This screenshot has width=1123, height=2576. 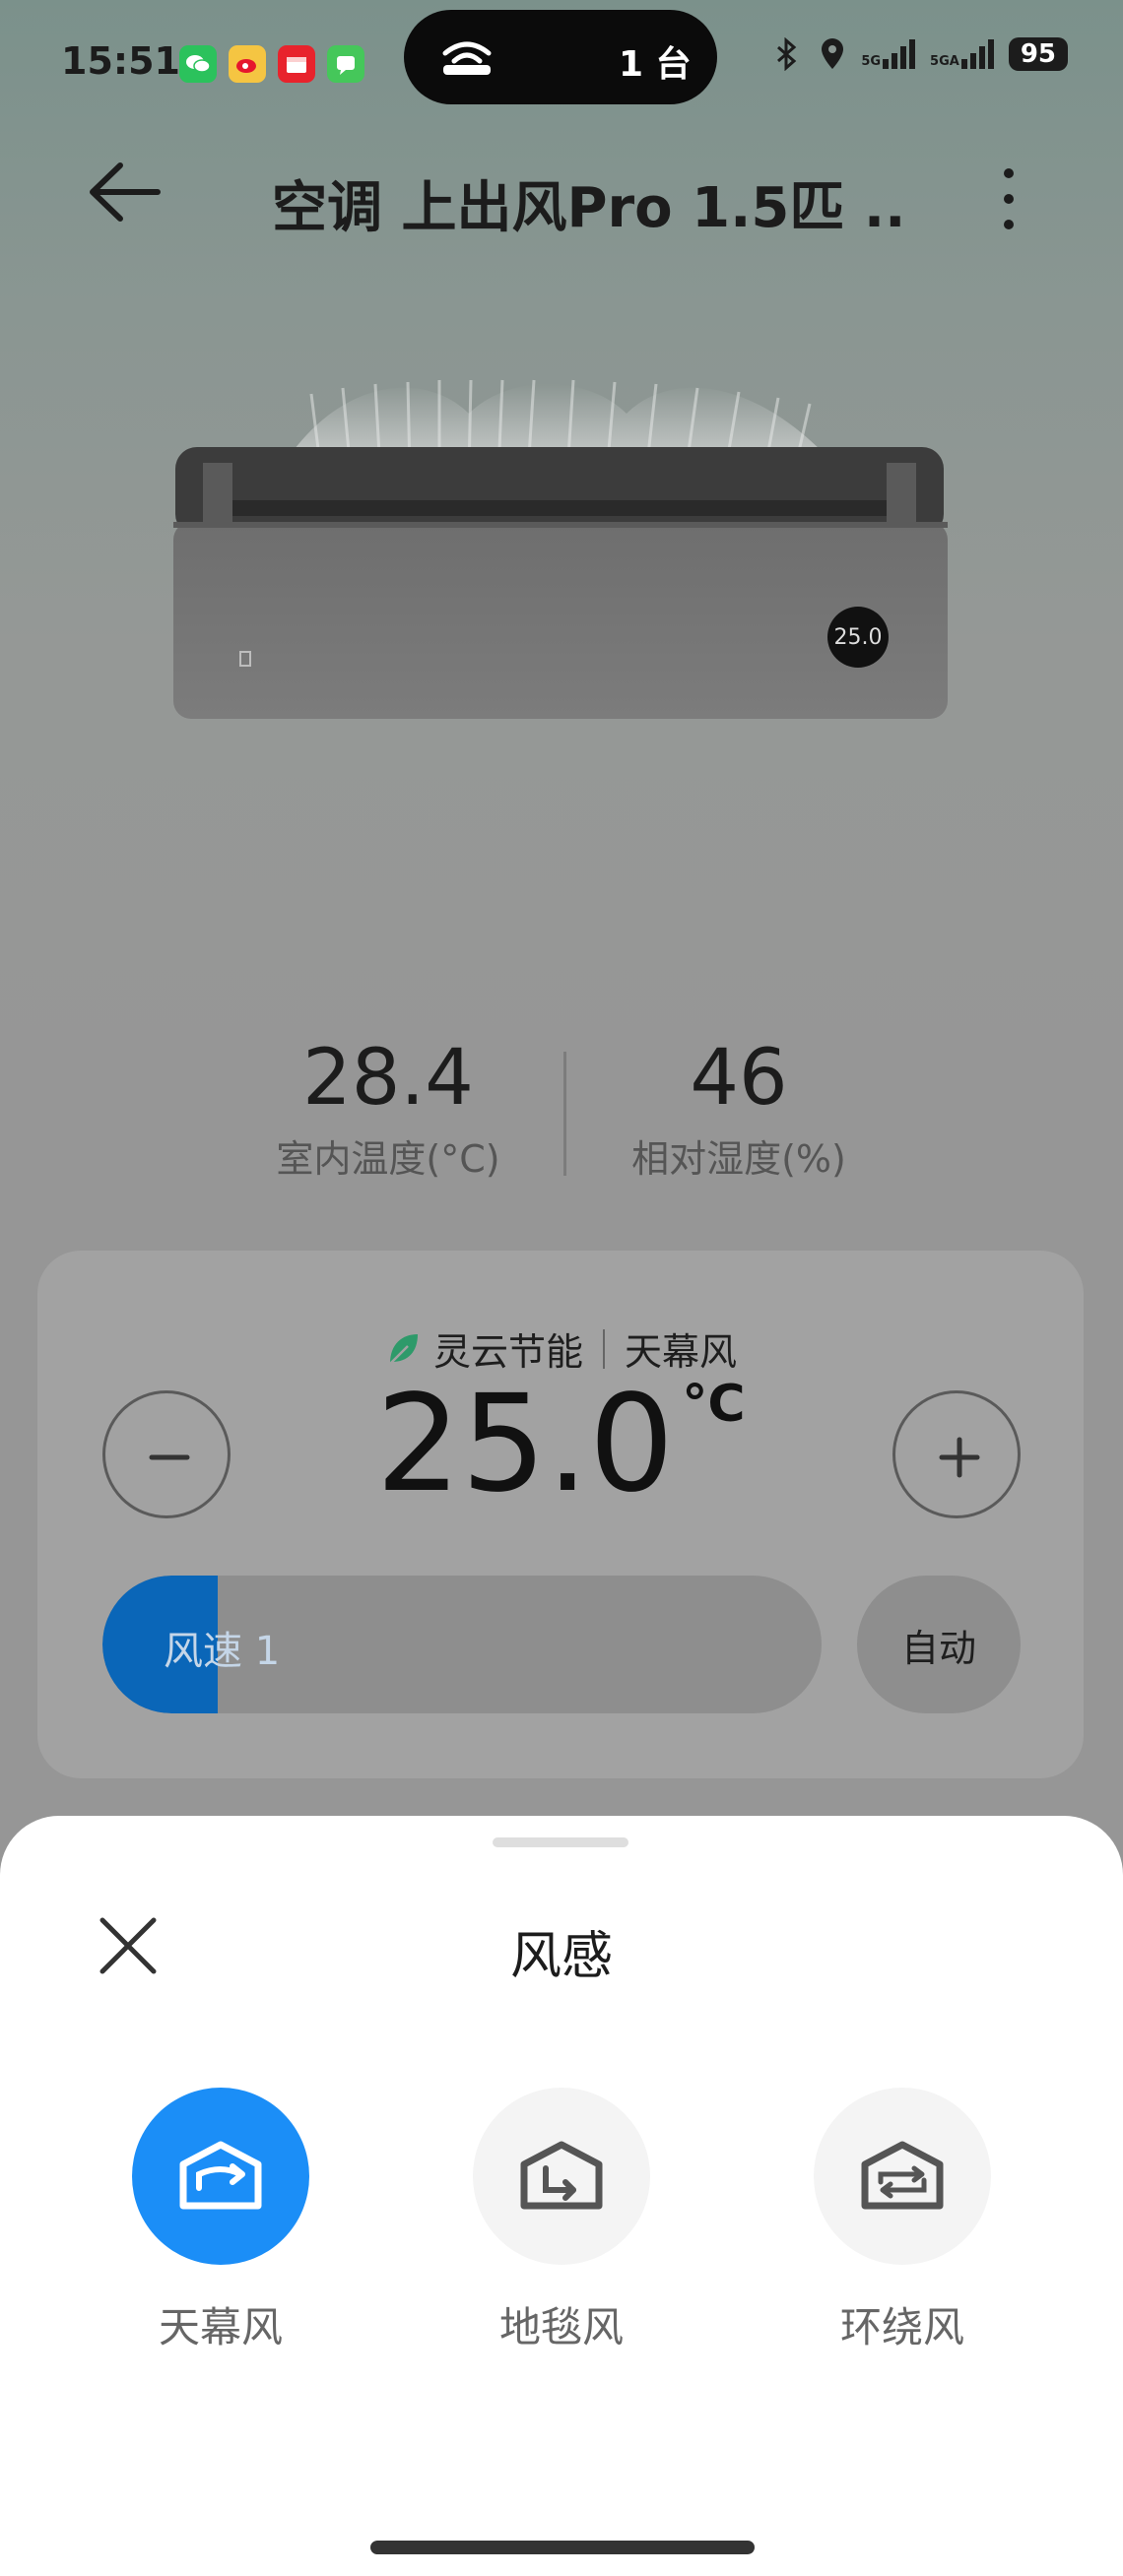 What do you see at coordinates (787, 54) in the screenshot?
I see `bluetooth-icon` at bounding box center [787, 54].